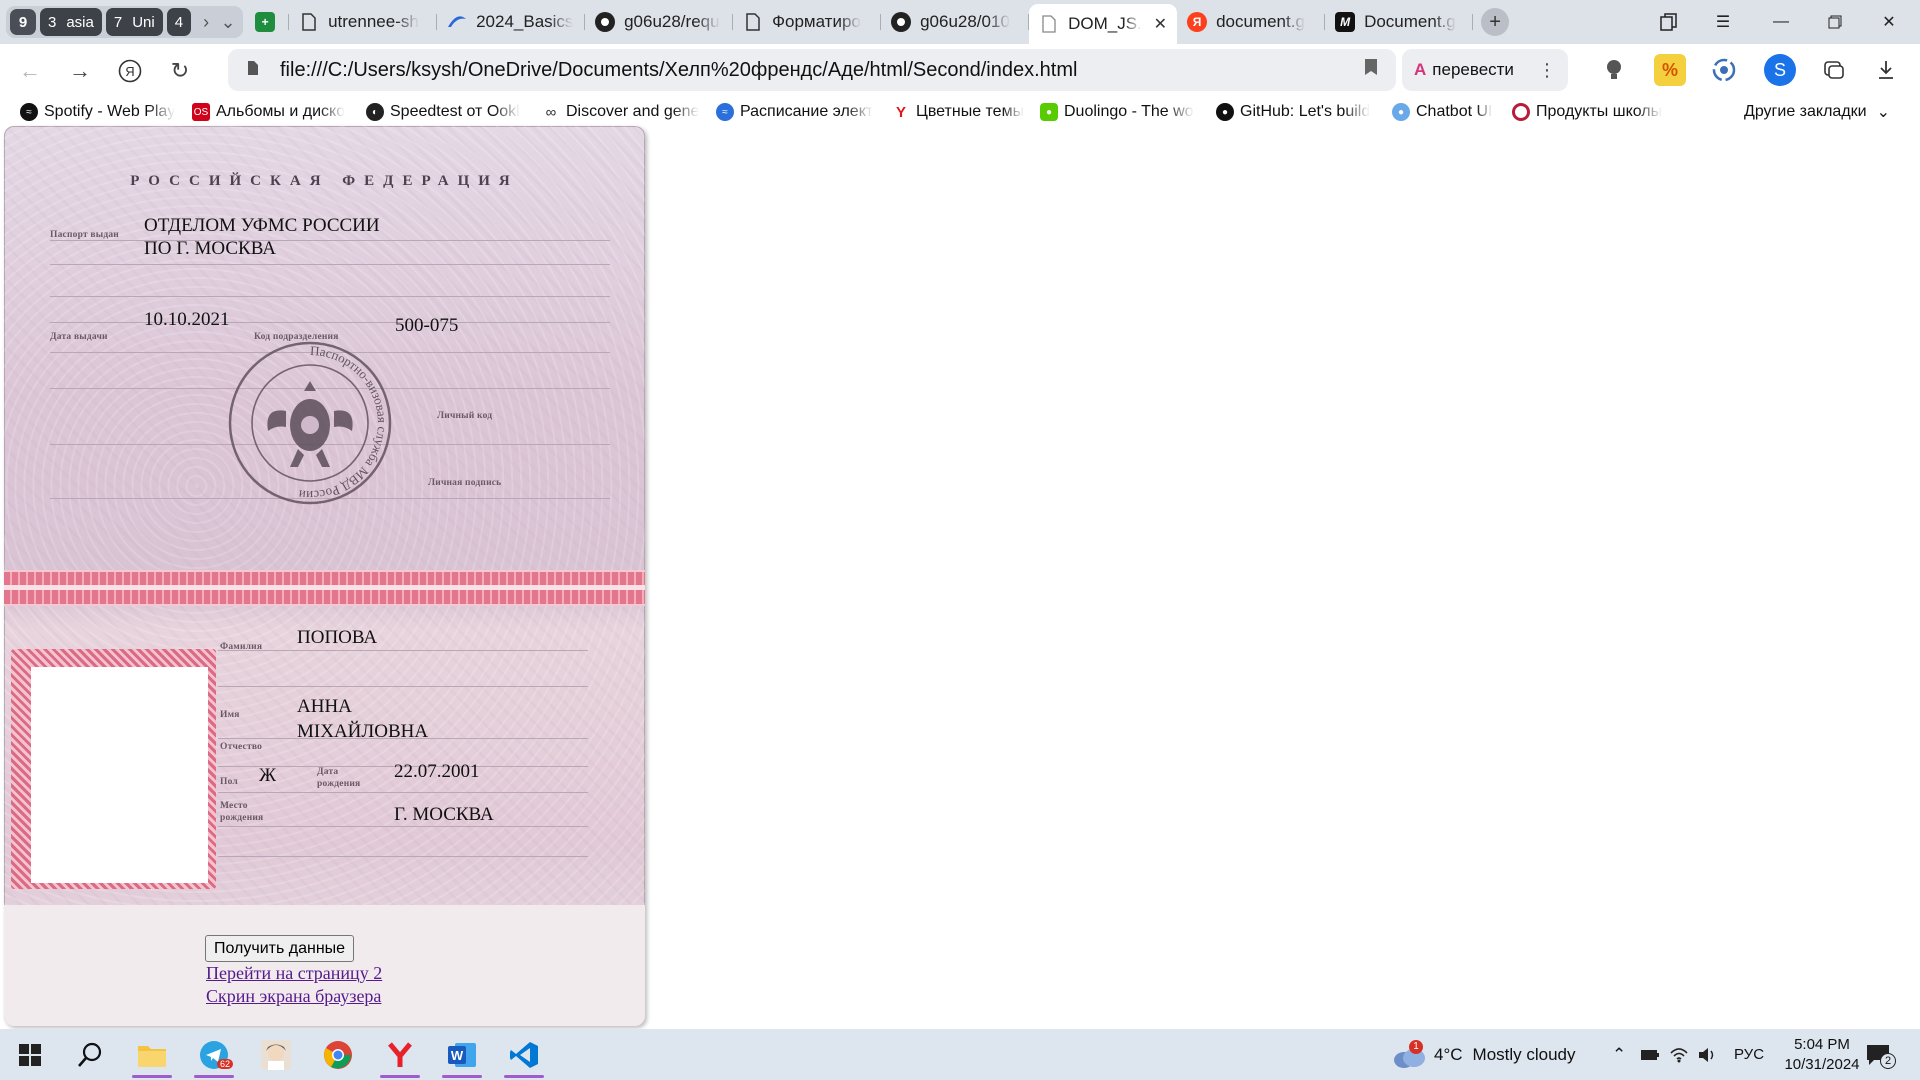  What do you see at coordinates (276, 1054) in the screenshot?
I see `taskbar-app-avatar` at bounding box center [276, 1054].